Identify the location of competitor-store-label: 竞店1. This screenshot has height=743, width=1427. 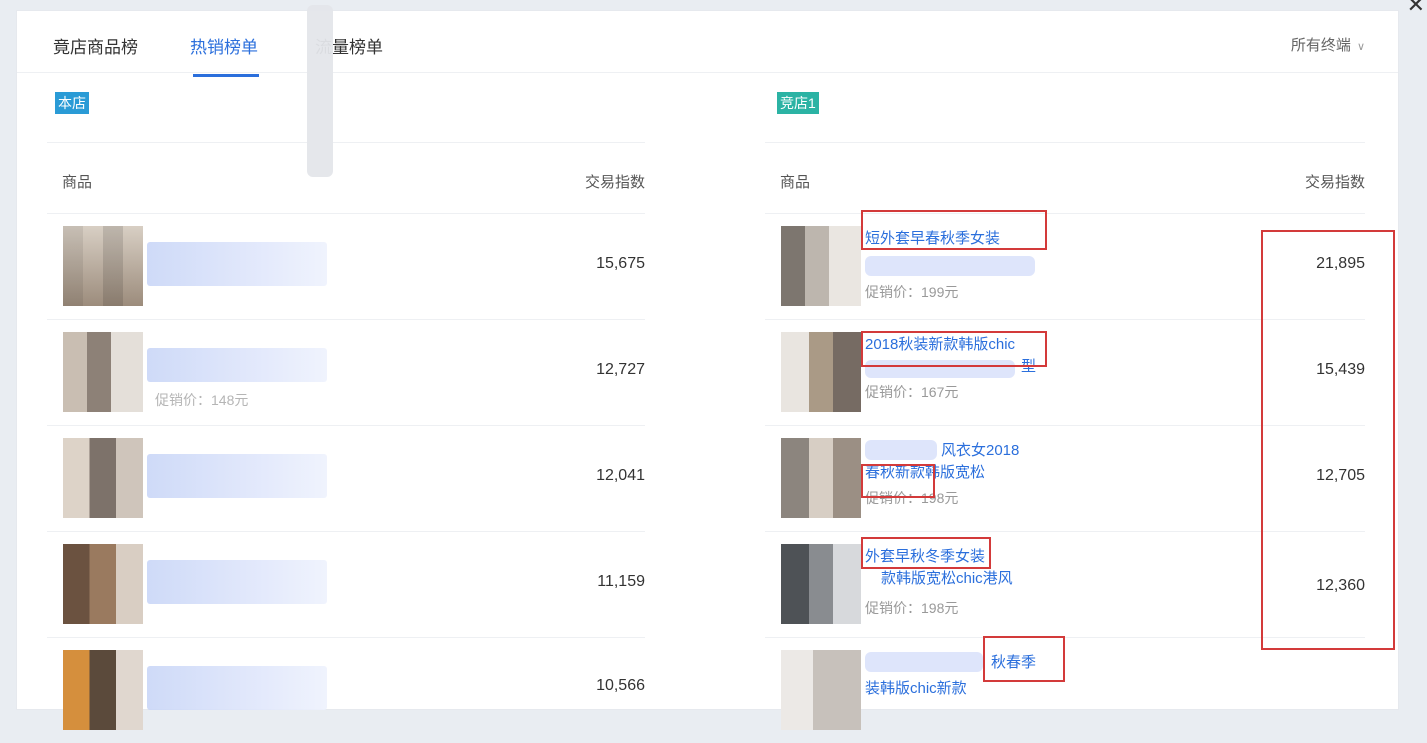
(798, 103).